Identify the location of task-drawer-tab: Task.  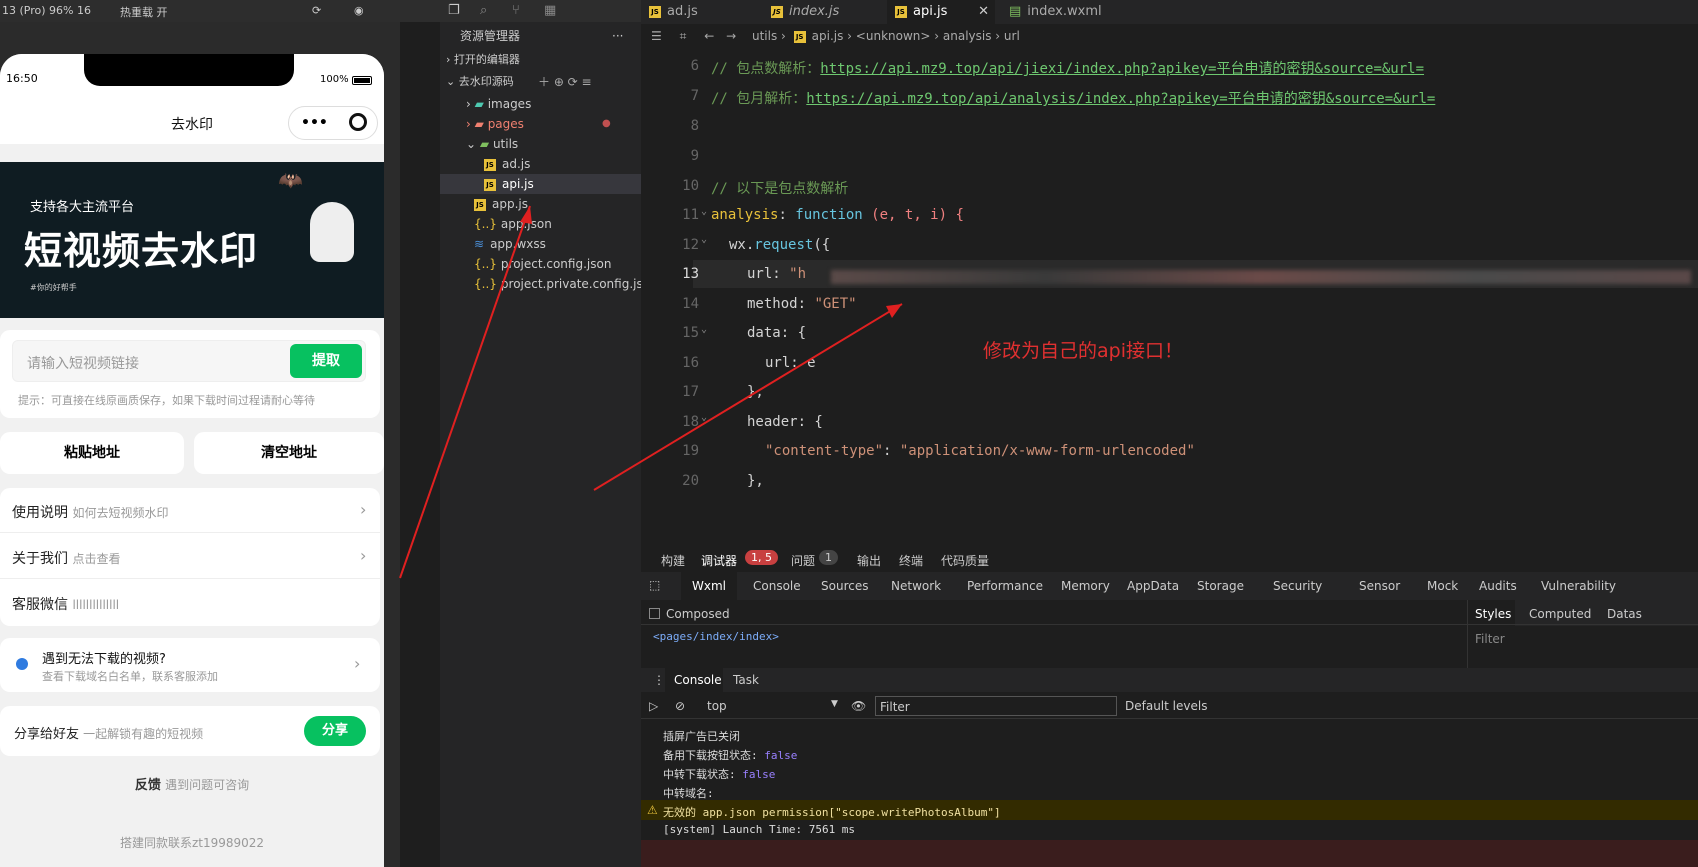
(746, 680).